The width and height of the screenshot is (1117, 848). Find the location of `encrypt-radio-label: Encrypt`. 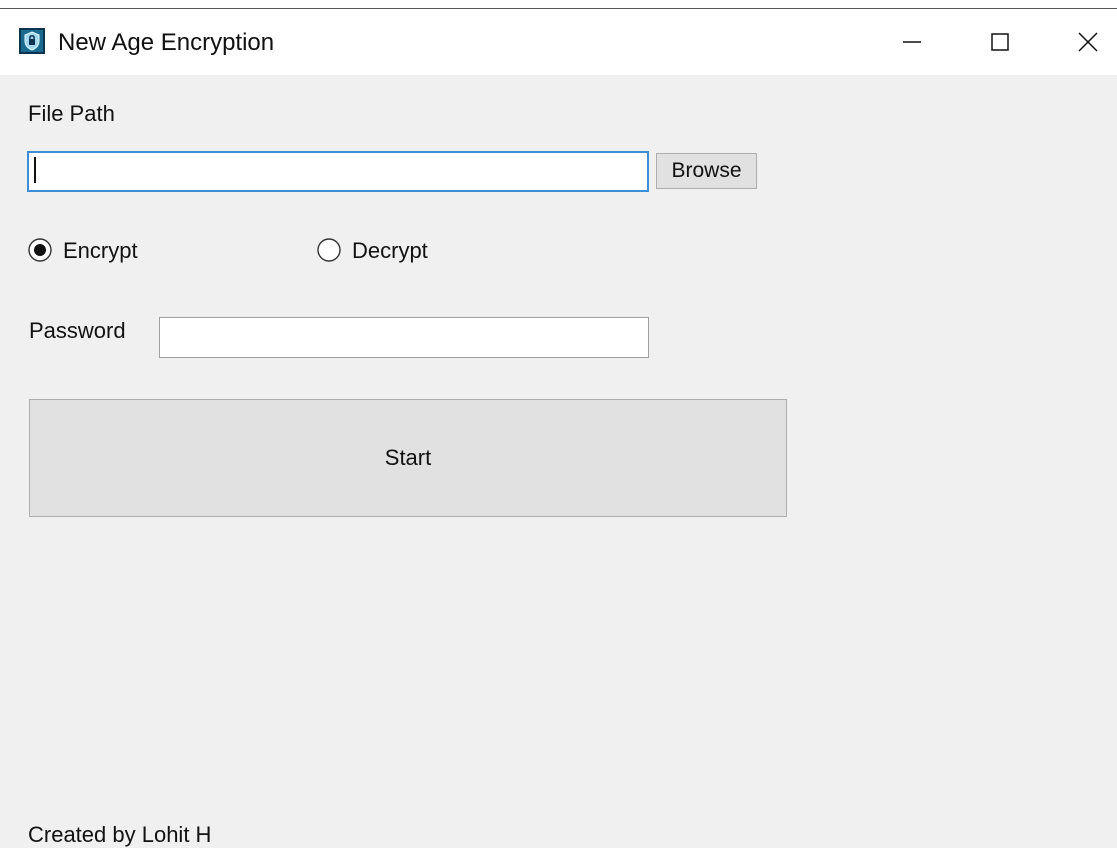

encrypt-radio-label: Encrypt is located at coordinates (100, 251).